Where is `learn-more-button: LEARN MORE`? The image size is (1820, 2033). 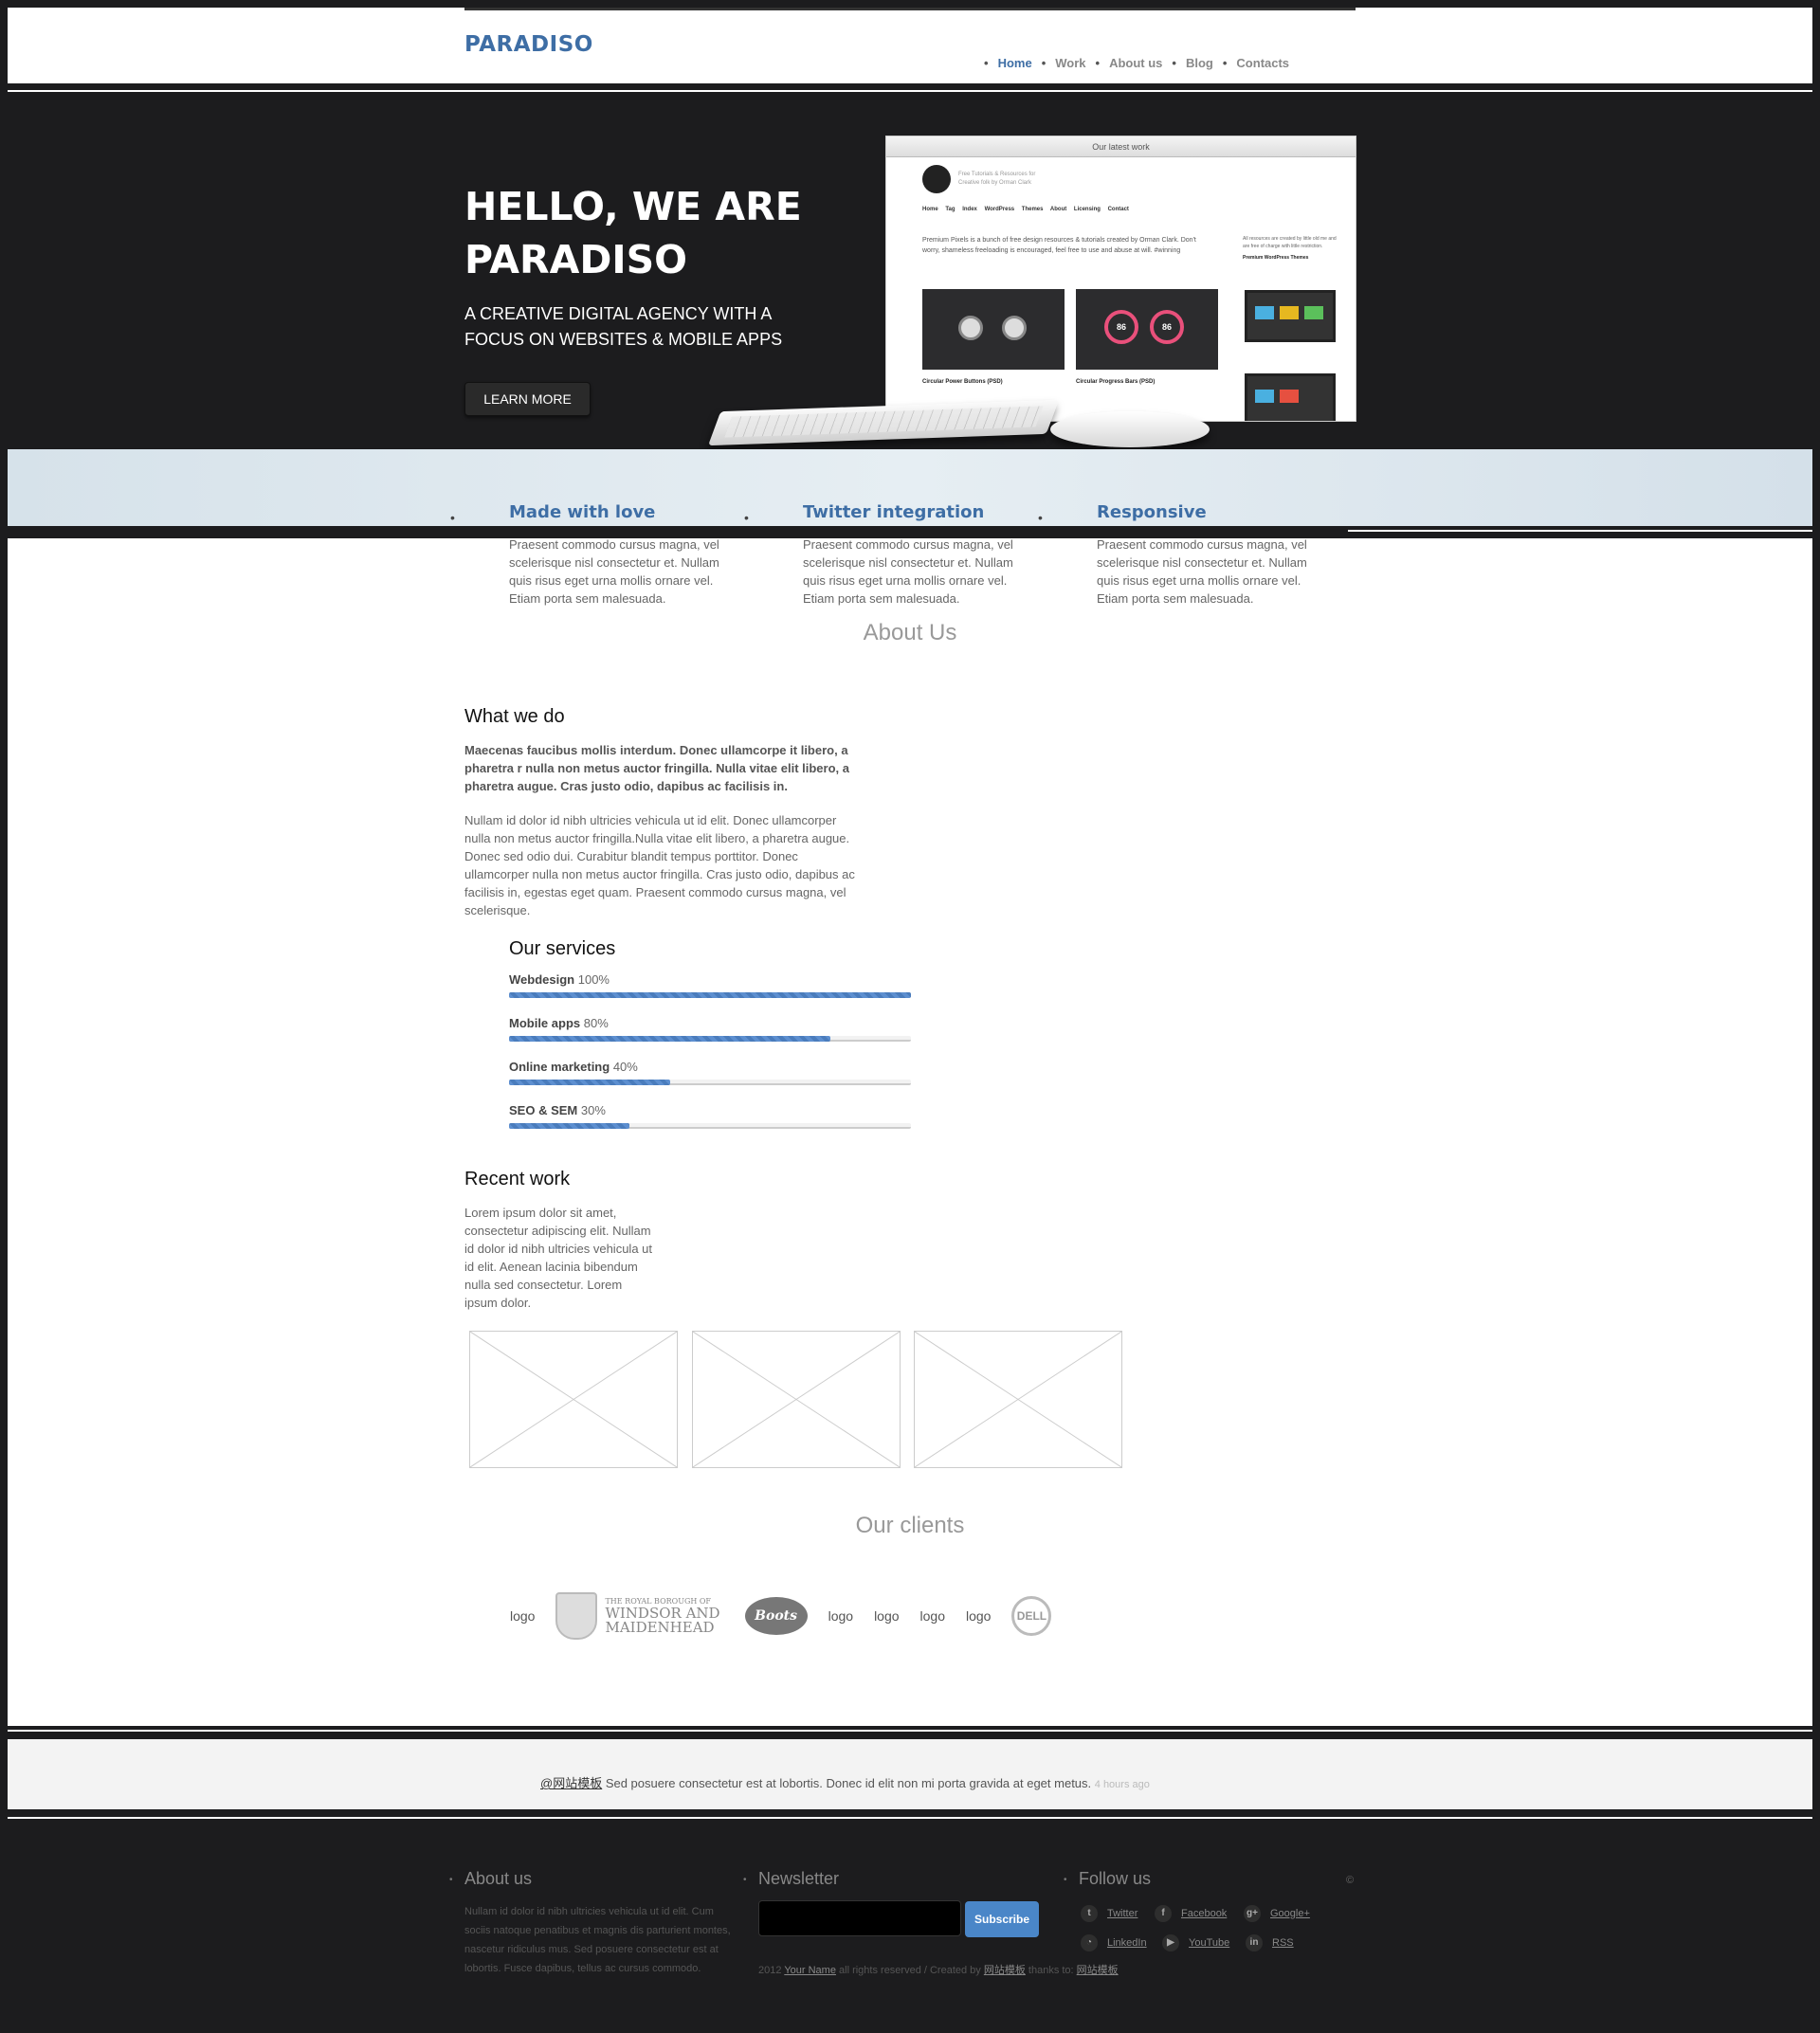 learn-more-button: LEARN MORE is located at coordinates (527, 399).